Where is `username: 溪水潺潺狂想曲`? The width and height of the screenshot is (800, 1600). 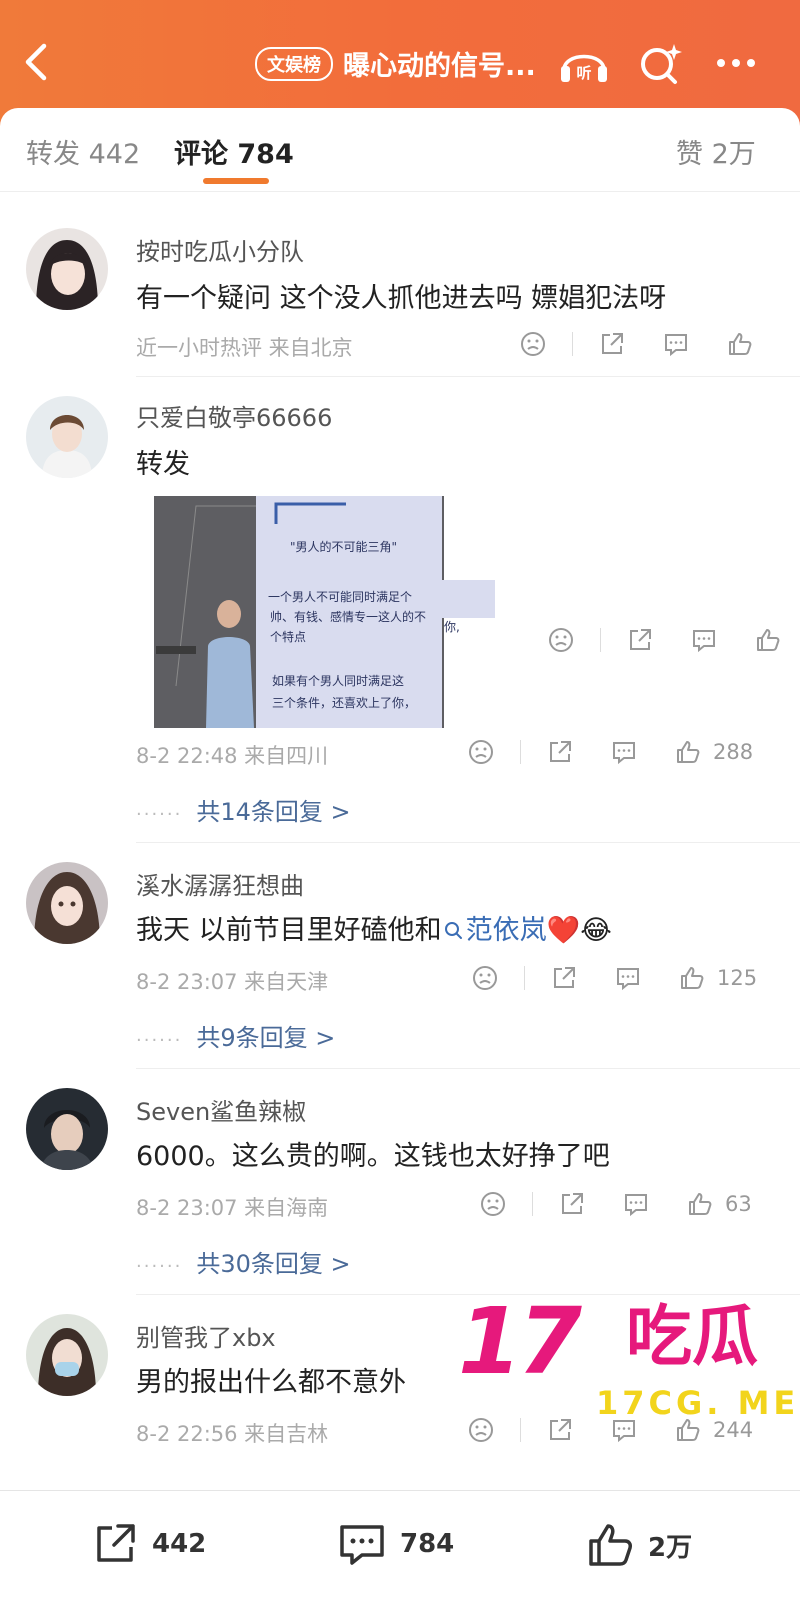
username: 溪水潺潺狂想曲 is located at coordinates (220, 883).